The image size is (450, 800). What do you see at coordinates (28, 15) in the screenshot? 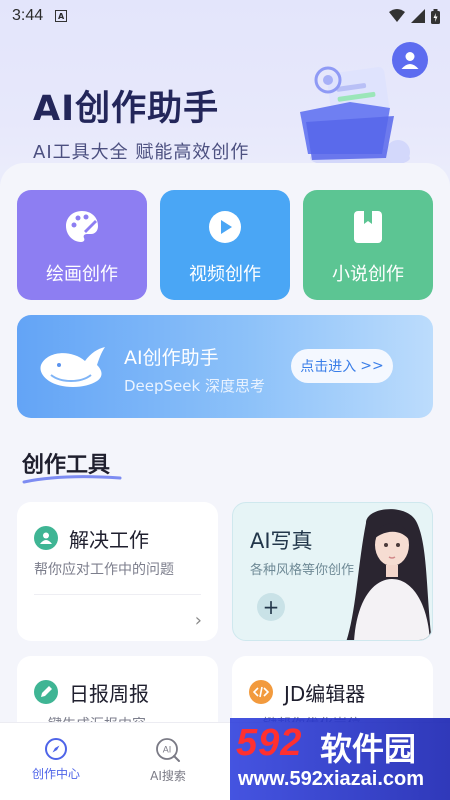
I see `status-time: 3:44` at bounding box center [28, 15].